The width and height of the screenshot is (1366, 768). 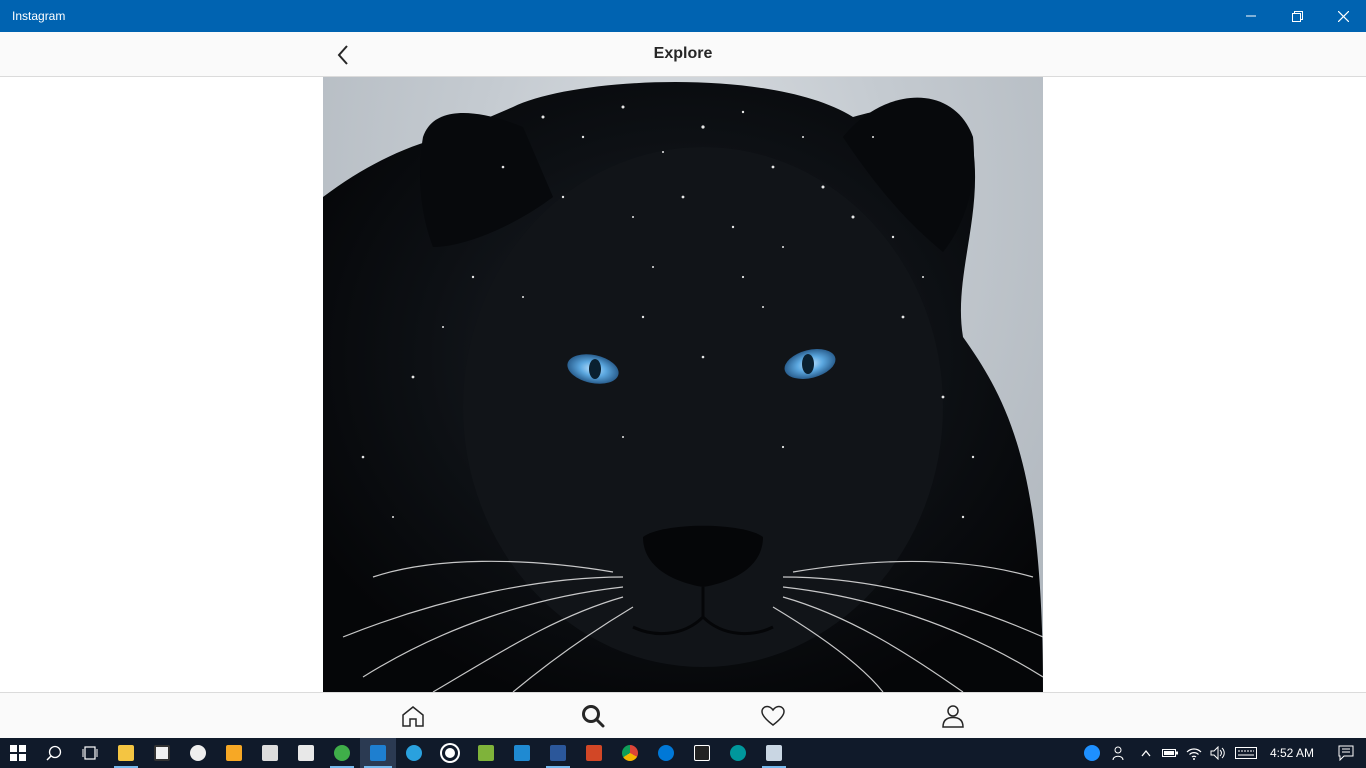 I want to click on arduino-icon, so click(x=738, y=753).